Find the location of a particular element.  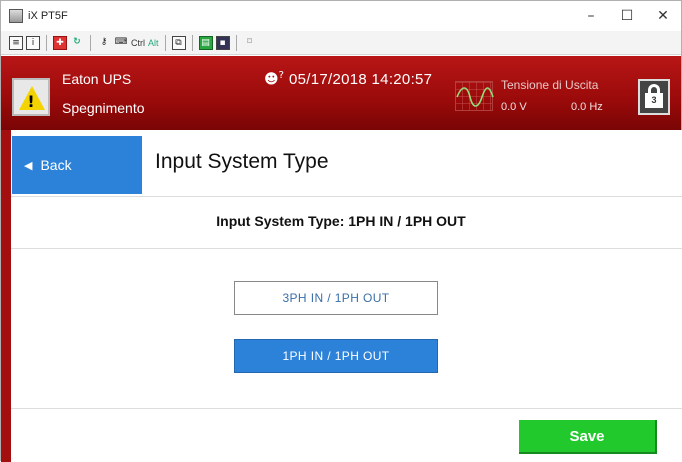

minimize-button: – is located at coordinates (591, 16).